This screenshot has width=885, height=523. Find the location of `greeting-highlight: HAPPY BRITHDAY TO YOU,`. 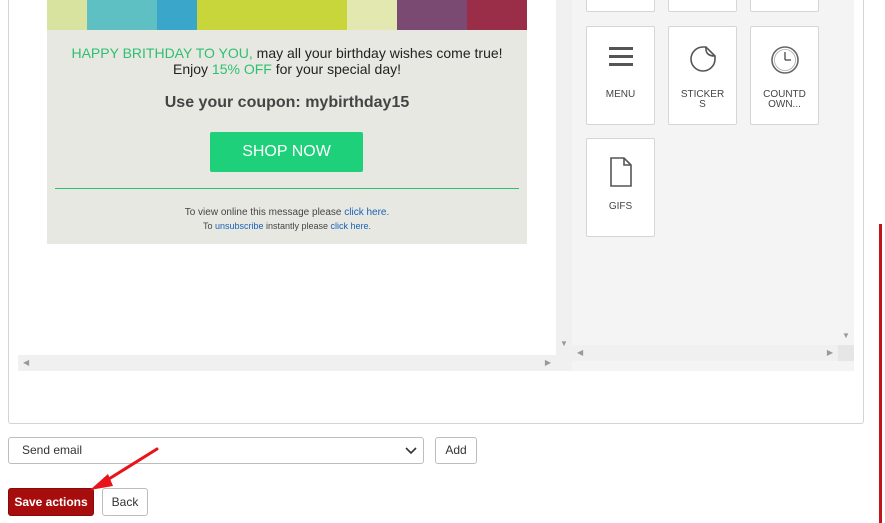

greeting-highlight: HAPPY BRITHDAY TO YOU, is located at coordinates (162, 53).